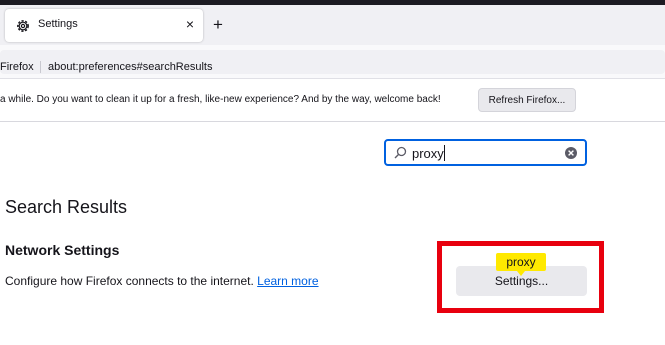 This screenshot has height=345, width=665. What do you see at coordinates (62, 250) in the screenshot?
I see `network-settings-title: Network Settings` at bounding box center [62, 250].